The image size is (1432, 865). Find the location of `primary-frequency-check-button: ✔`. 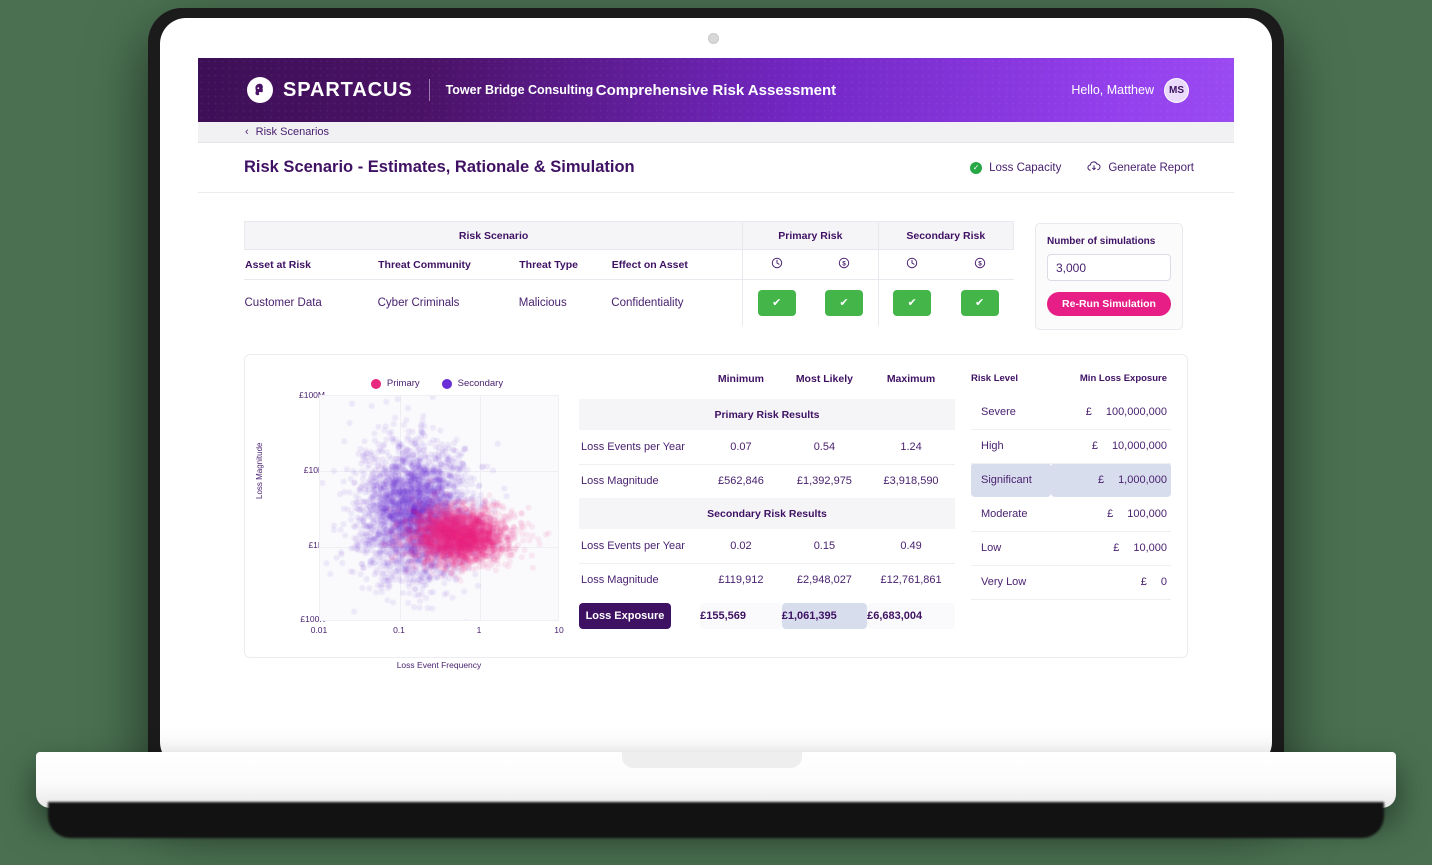

primary-frequency-check-button: ✔ is located at coordinates (776, 302).